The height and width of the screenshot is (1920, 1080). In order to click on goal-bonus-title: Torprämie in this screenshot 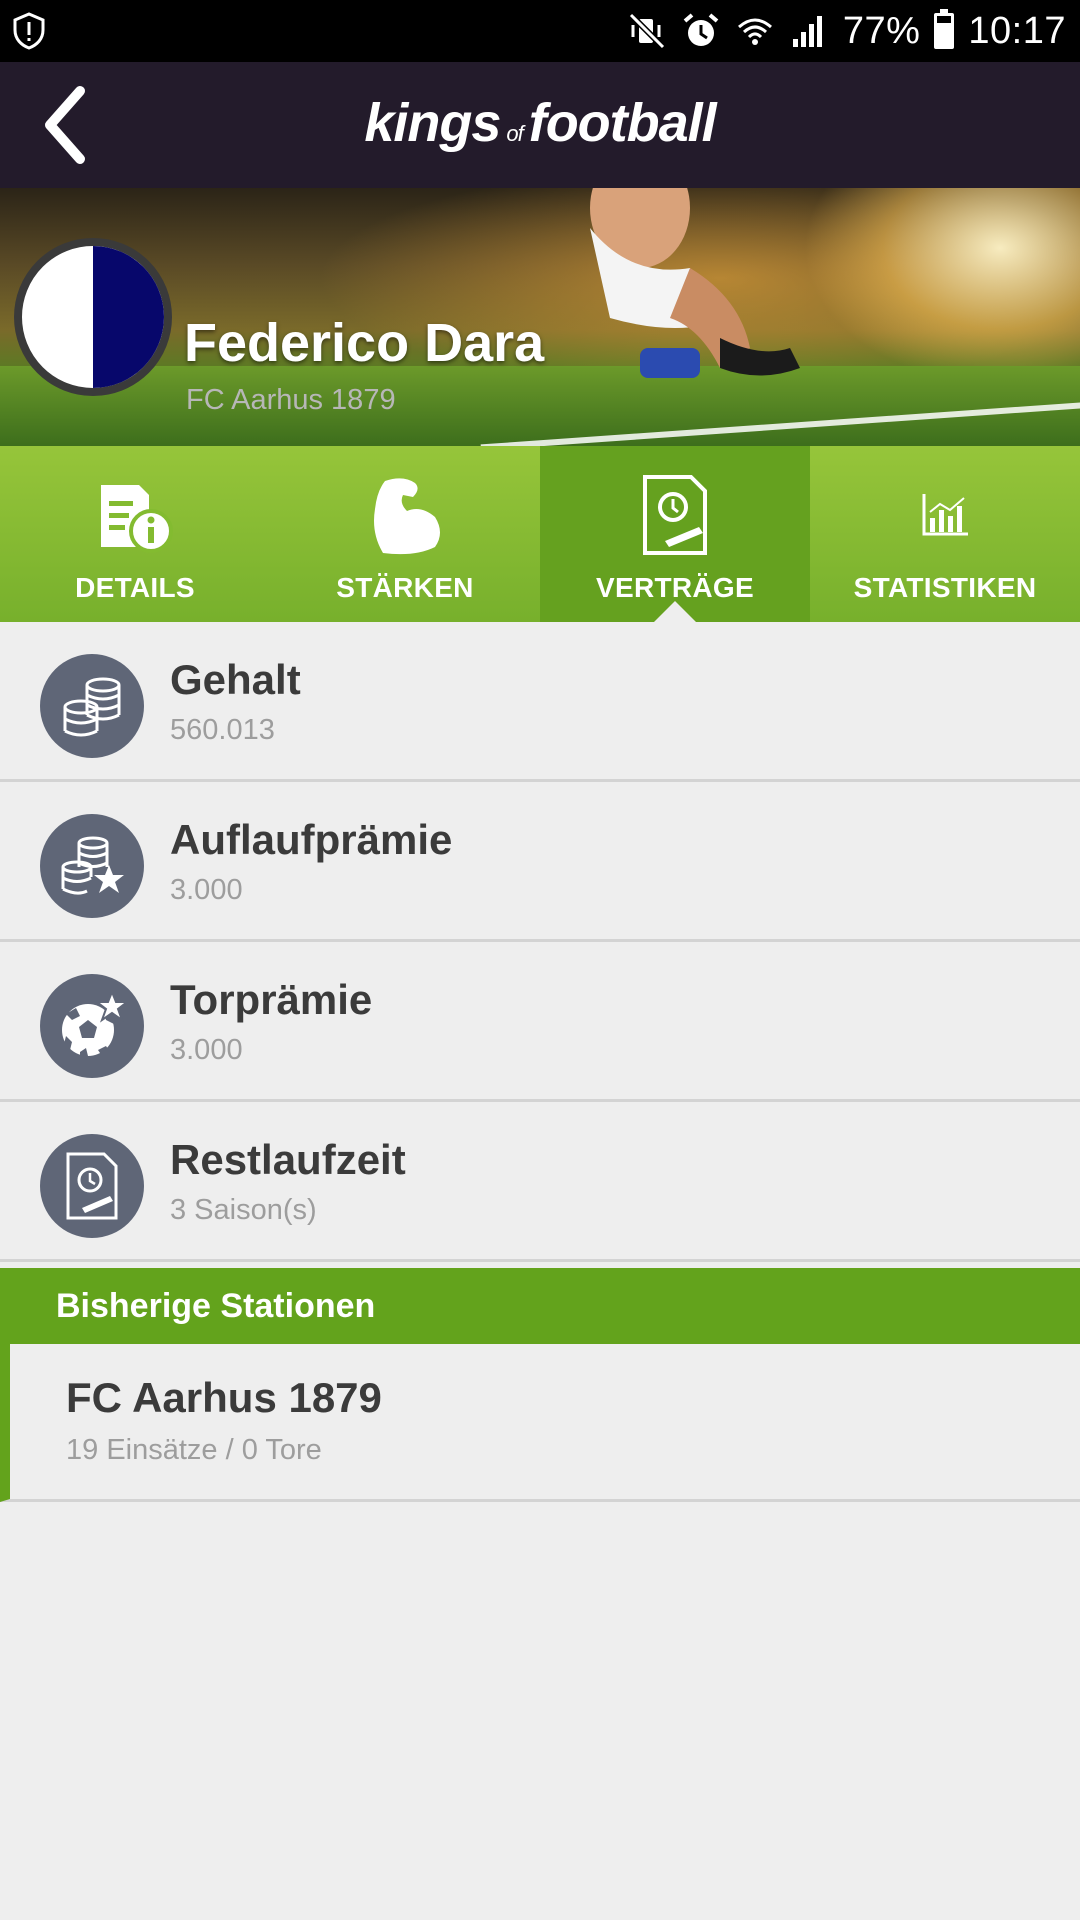, I will do `click(271, 999)`.